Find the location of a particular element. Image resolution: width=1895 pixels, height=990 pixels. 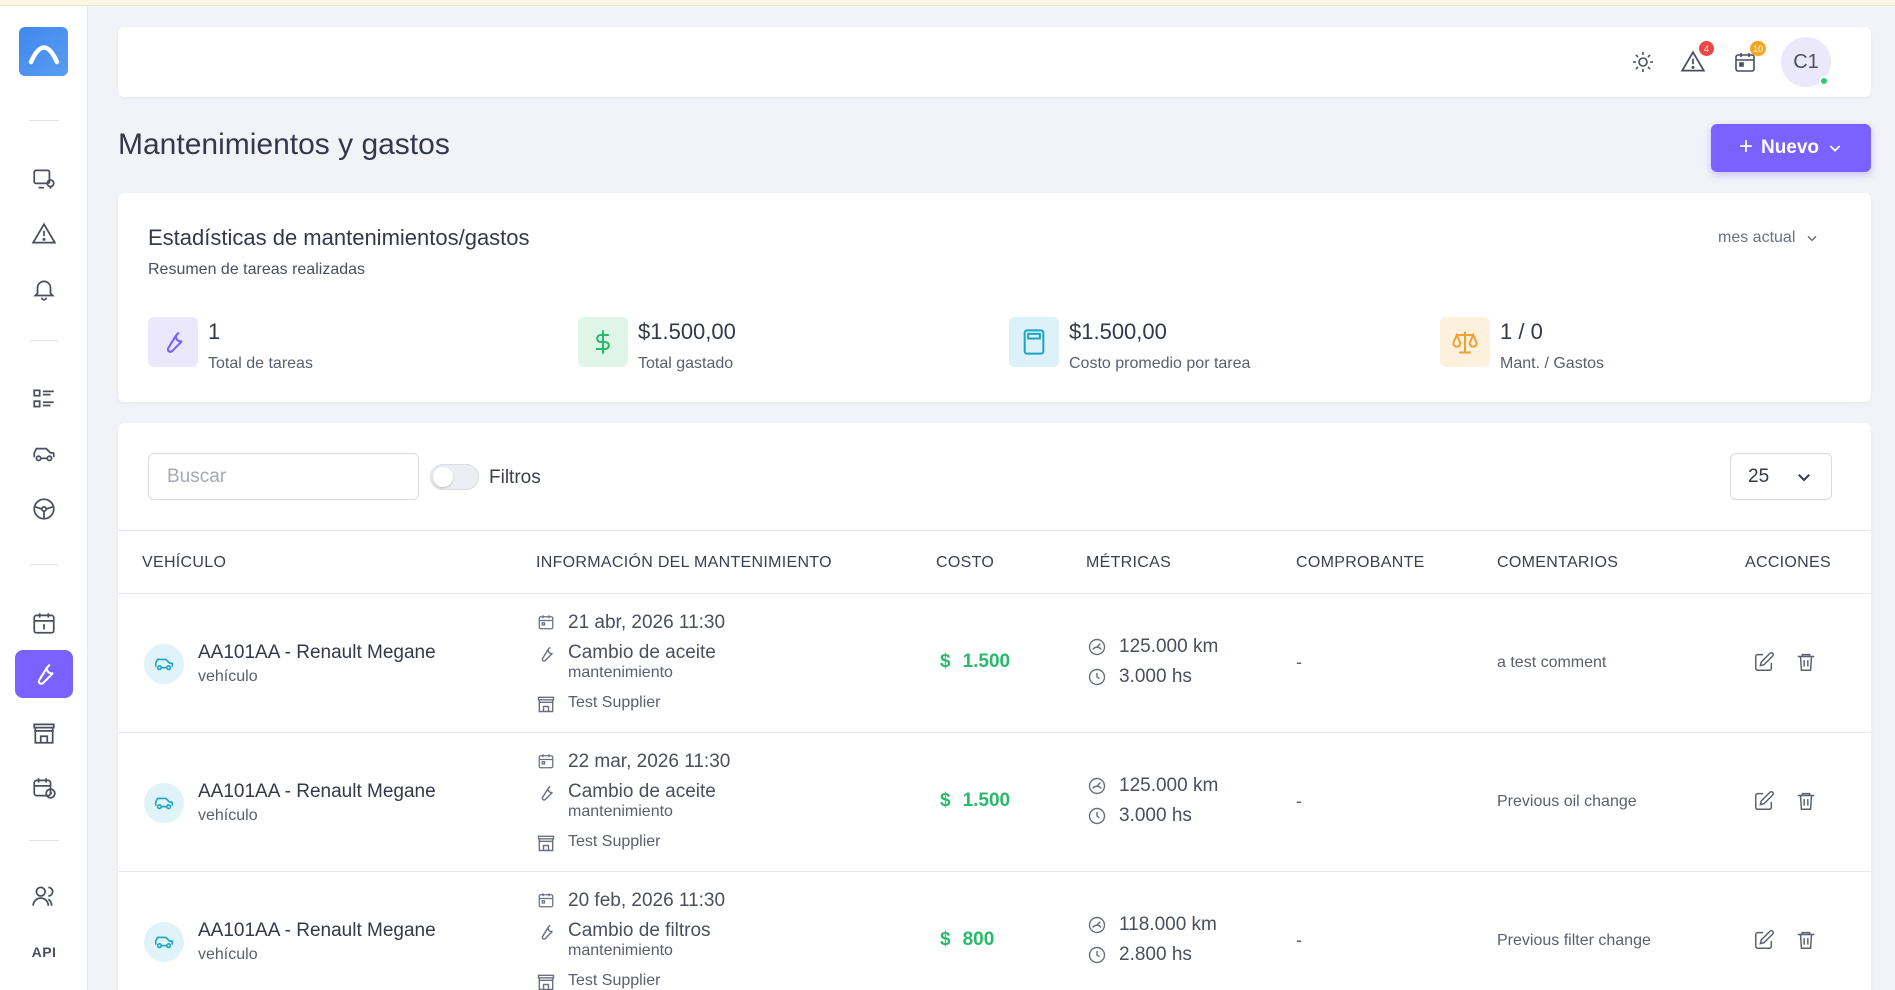

sidebar-item-schedule is located at coordinates (44, 788).